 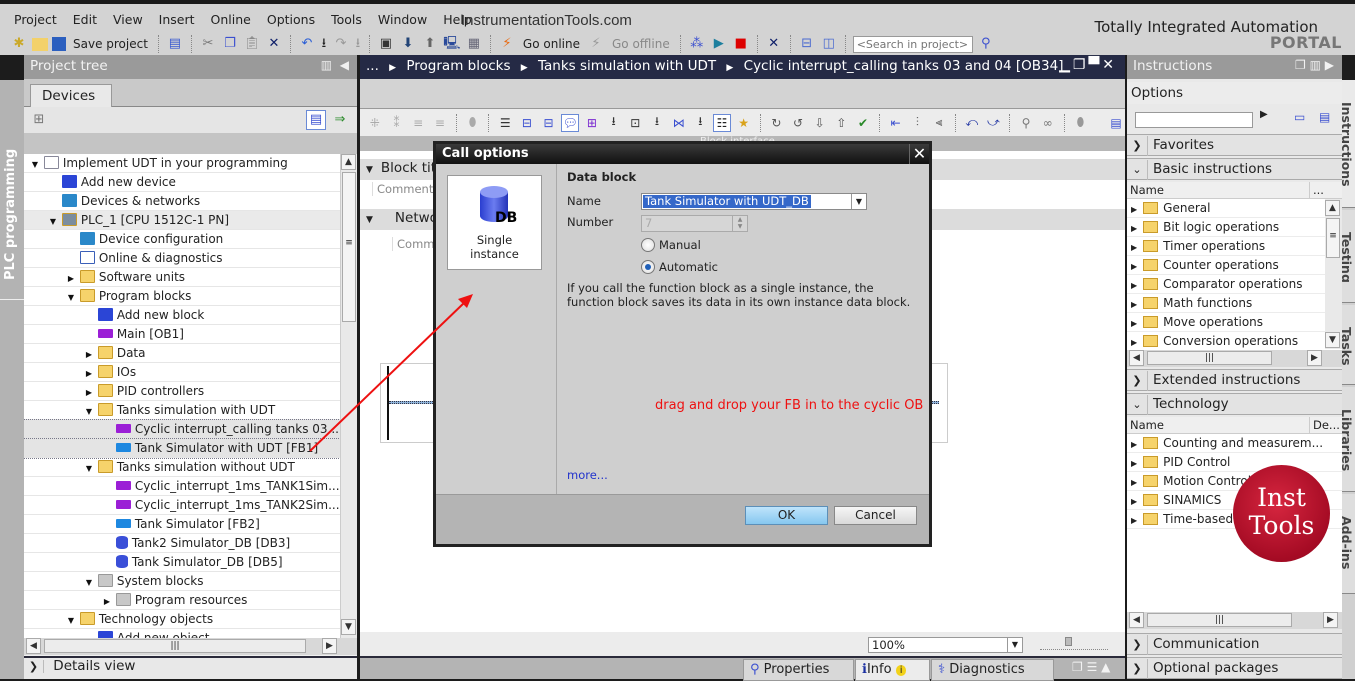 What do you see at coordinates (527, 123) in the screenshot?
I see `networks-open-icon: ⊟` at bounding box center [527, 123].